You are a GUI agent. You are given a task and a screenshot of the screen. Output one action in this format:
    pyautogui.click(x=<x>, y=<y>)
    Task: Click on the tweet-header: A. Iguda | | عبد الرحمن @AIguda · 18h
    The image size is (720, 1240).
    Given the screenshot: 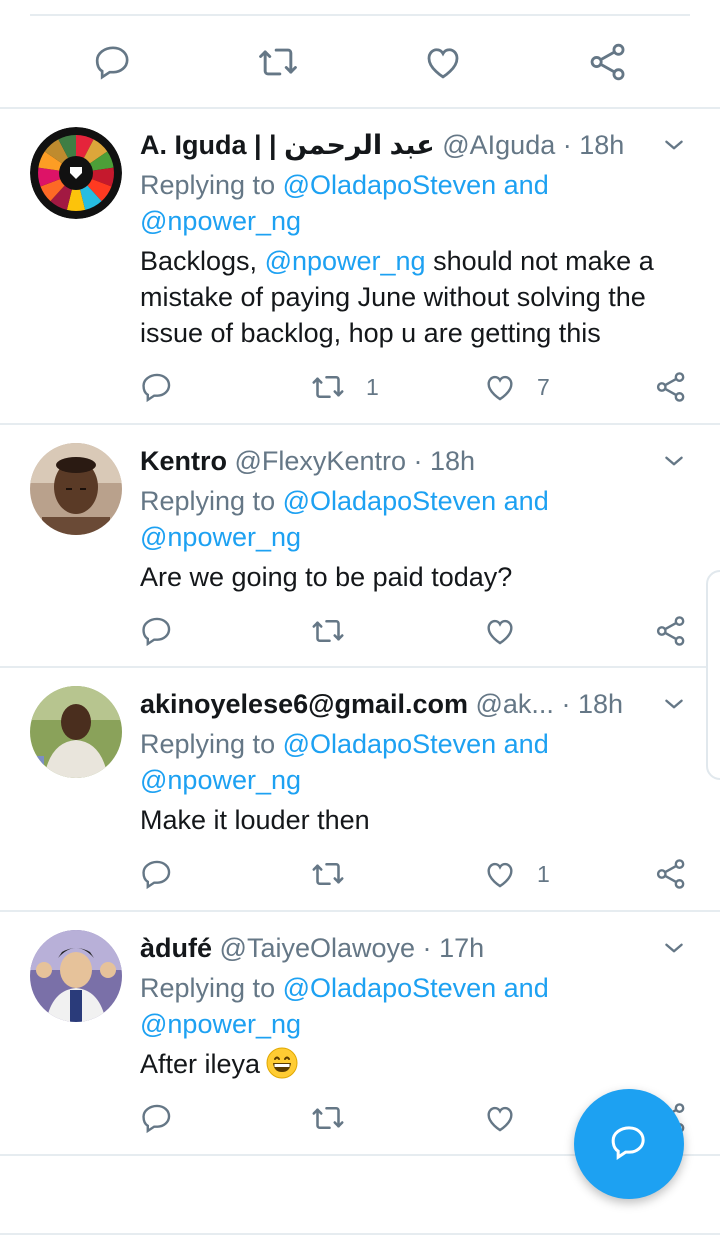 What is the action you would take?
    pyautogui.click(x=400, y=145)
    